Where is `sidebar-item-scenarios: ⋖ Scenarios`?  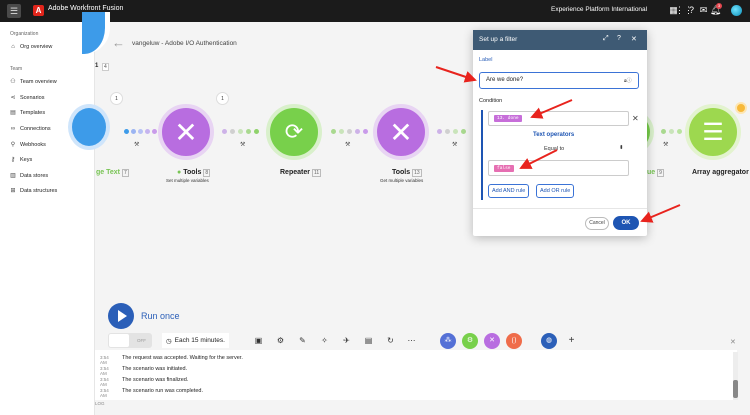
sidebar-item-scenarios: ⋖ Scenarios is located at coordinates (27, 98).